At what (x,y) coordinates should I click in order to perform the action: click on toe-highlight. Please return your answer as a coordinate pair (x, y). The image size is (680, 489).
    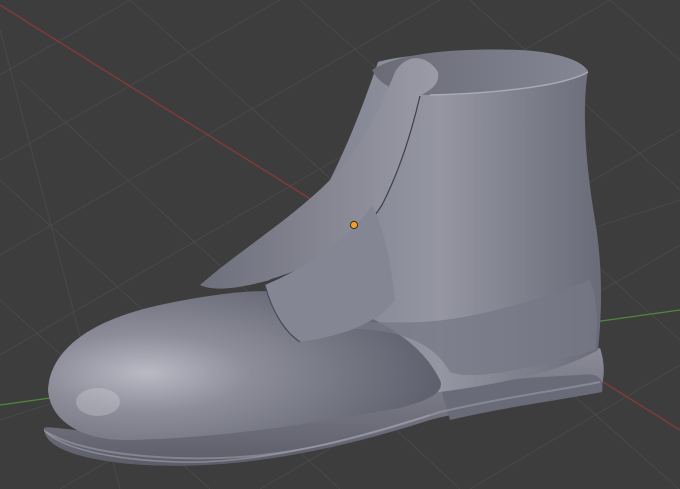
    Looking at the image, I should click on (98, 402).